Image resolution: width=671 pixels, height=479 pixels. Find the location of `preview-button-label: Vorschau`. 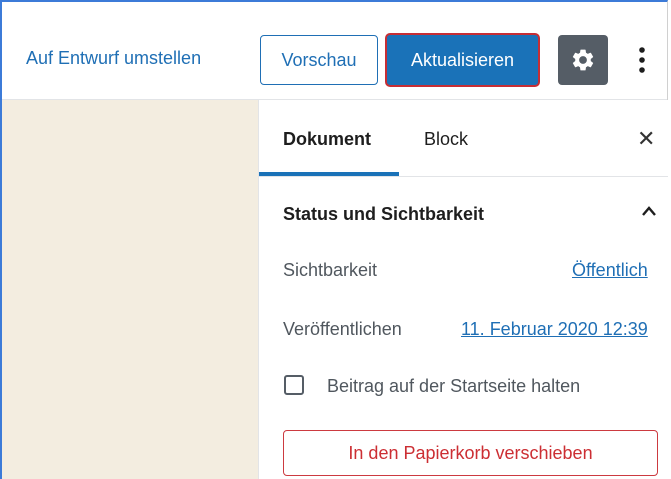

preview-button-label: Vorschau is located at coordinates (319, 59).